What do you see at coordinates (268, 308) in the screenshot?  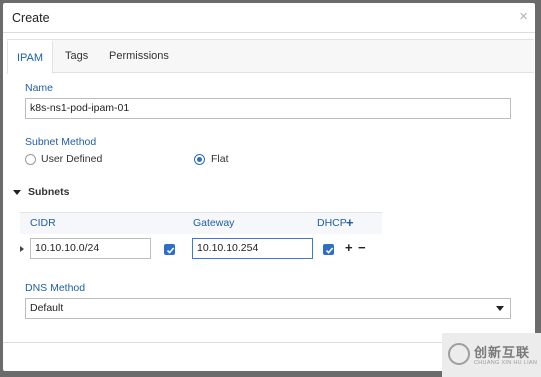 I see `dns-method-select: Default` at bounding box center [268, 308].